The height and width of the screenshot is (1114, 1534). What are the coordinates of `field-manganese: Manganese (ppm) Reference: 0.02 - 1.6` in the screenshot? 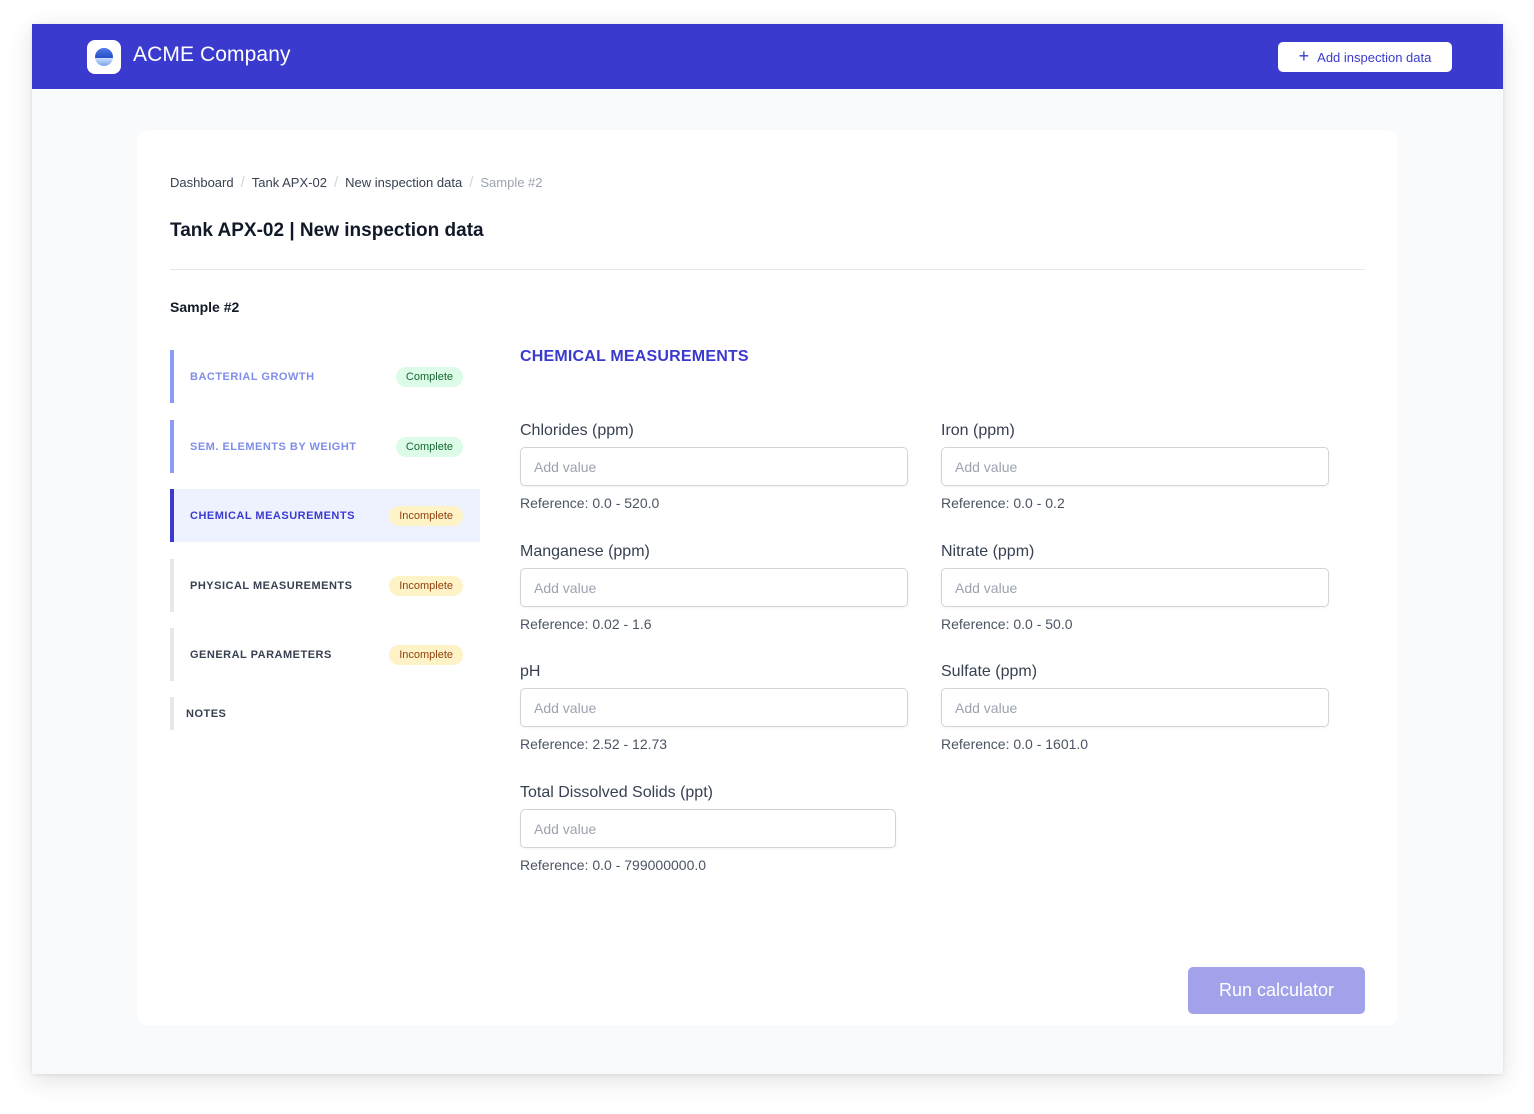 It's located at (714, 587).